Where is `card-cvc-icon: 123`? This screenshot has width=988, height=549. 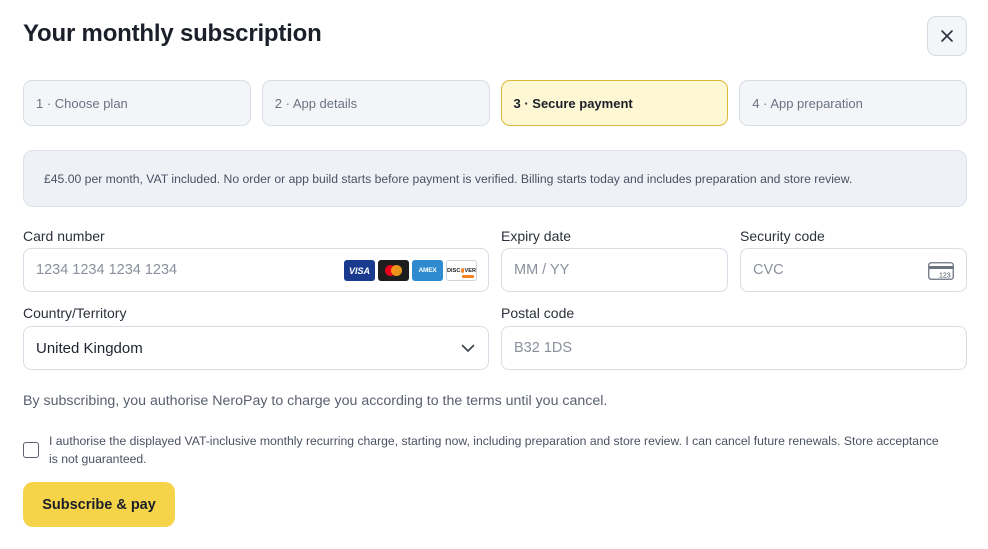
card-cvc-icon: 123 is located at coordinates (941, 271).